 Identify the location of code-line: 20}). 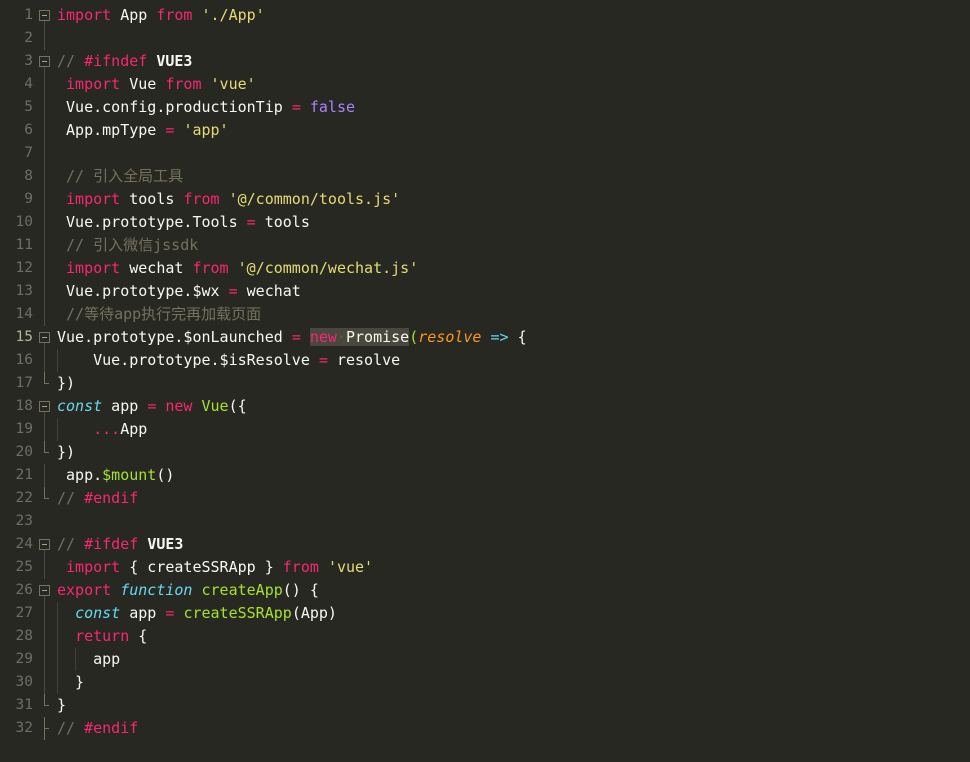
(485, 452).